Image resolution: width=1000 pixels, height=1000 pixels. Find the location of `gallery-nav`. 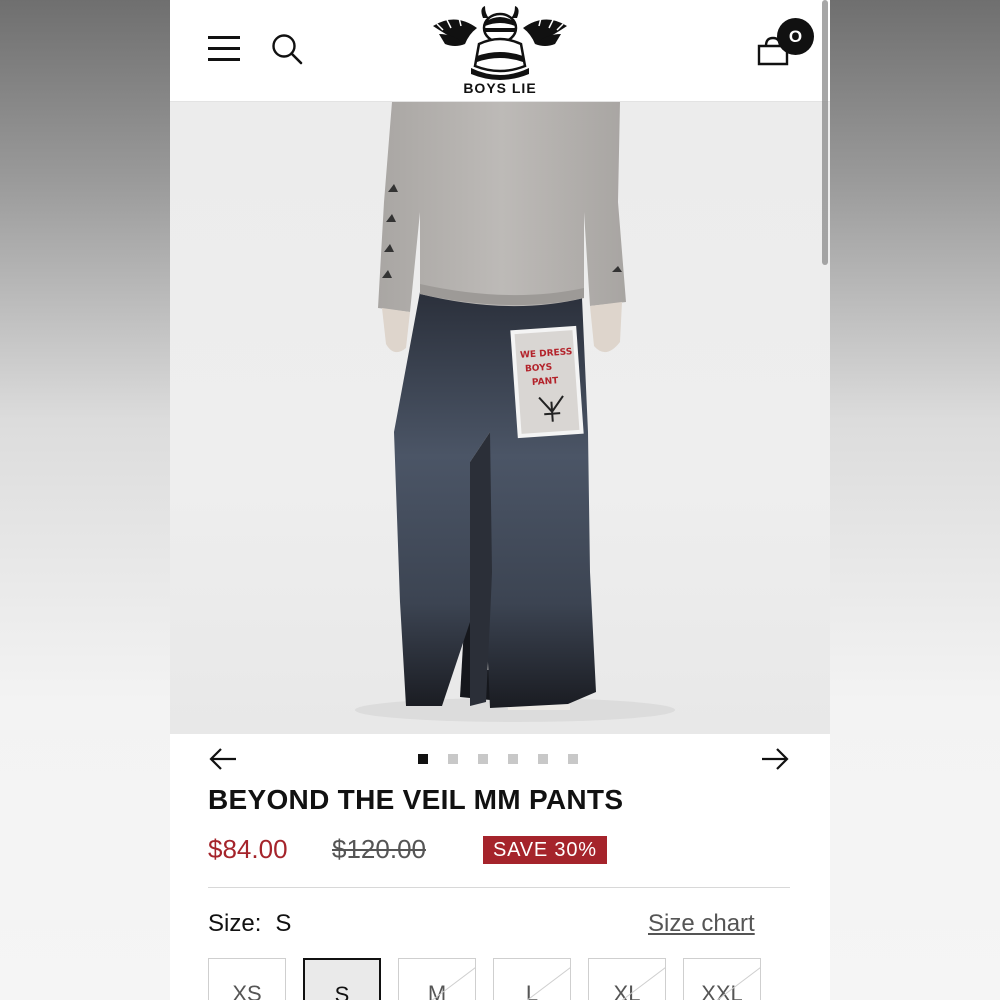

gallery-nav is located at coordinates (500, 759).